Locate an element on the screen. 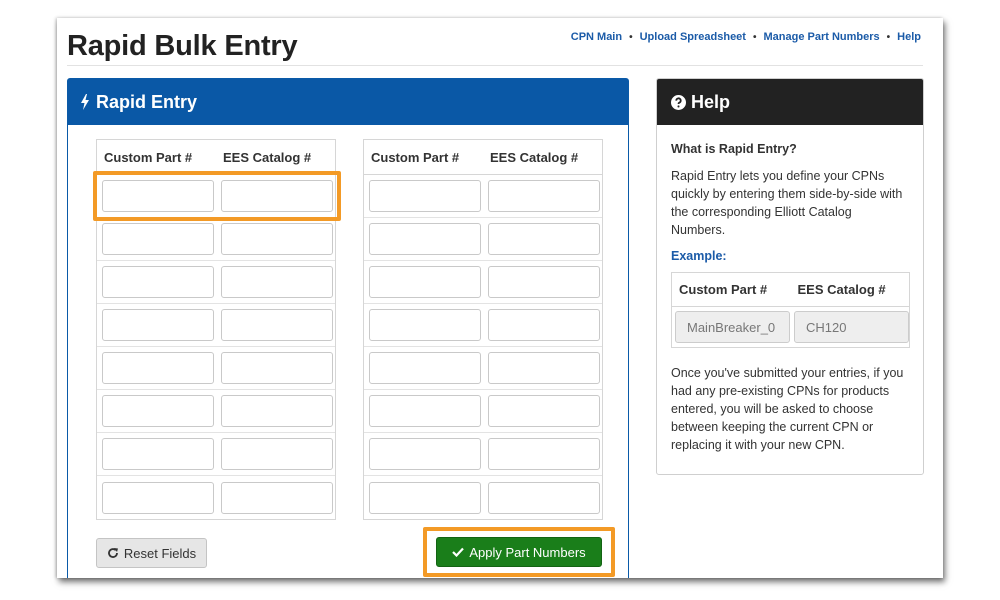  apply-button-highlight: Apply Part Numbers is located at coordinates (519, 552).